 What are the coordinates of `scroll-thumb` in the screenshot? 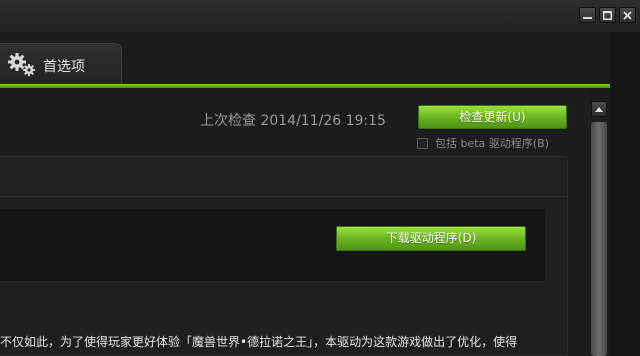 It's located at (599, 239).